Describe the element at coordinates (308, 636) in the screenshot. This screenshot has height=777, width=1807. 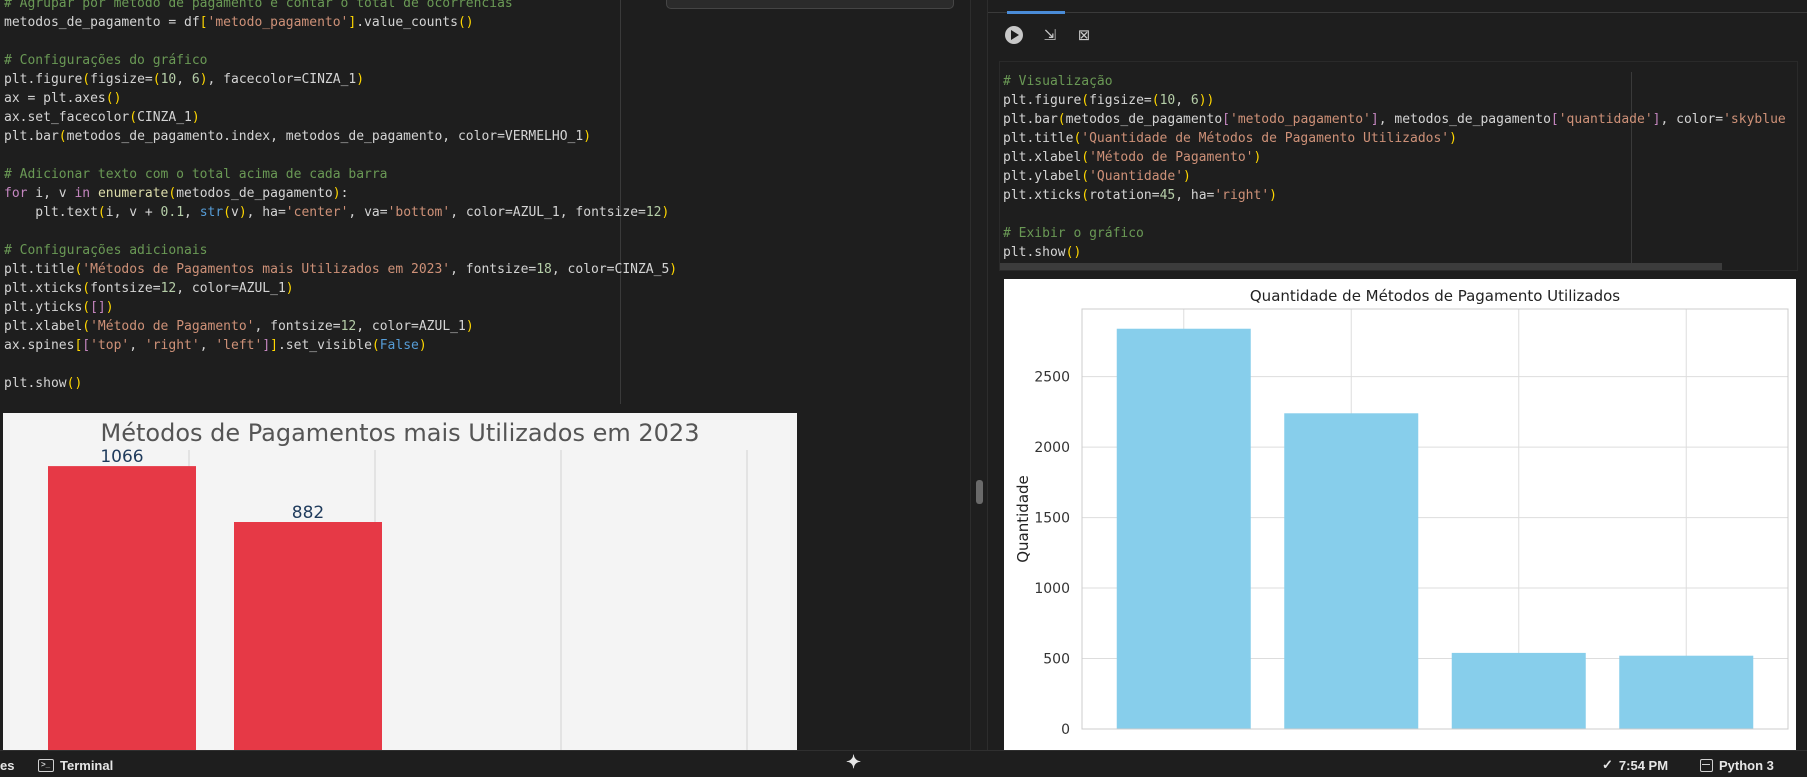
I see `bar` at that location.